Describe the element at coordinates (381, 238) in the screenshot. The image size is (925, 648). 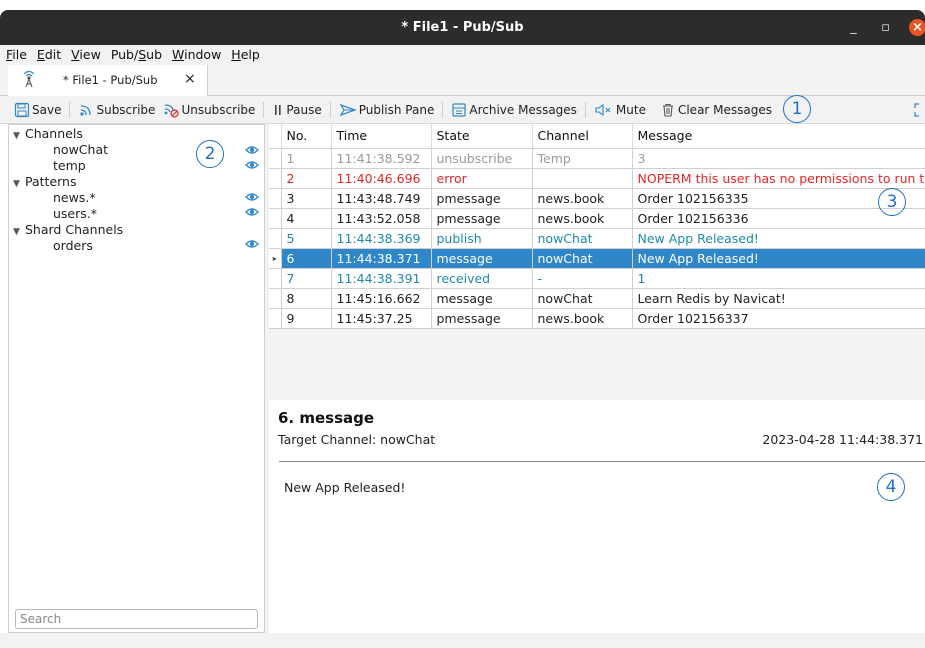
I see `cell-time: 11:44:38.369` at that location.